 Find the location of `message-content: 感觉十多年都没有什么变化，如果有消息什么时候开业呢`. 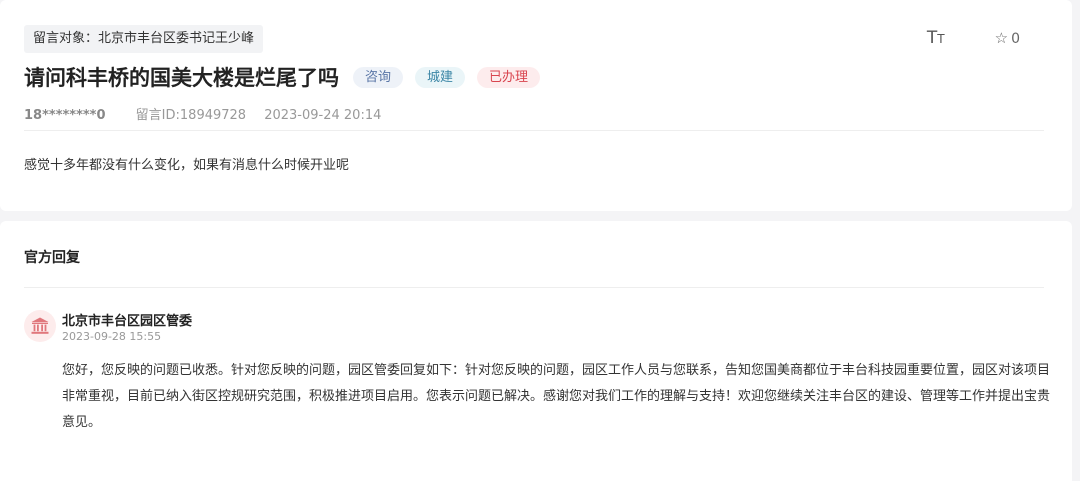

message-content: 感觉十多年都没有什么变化，如果有消息什么时候开业呢 is located at coordinates (187, 165).